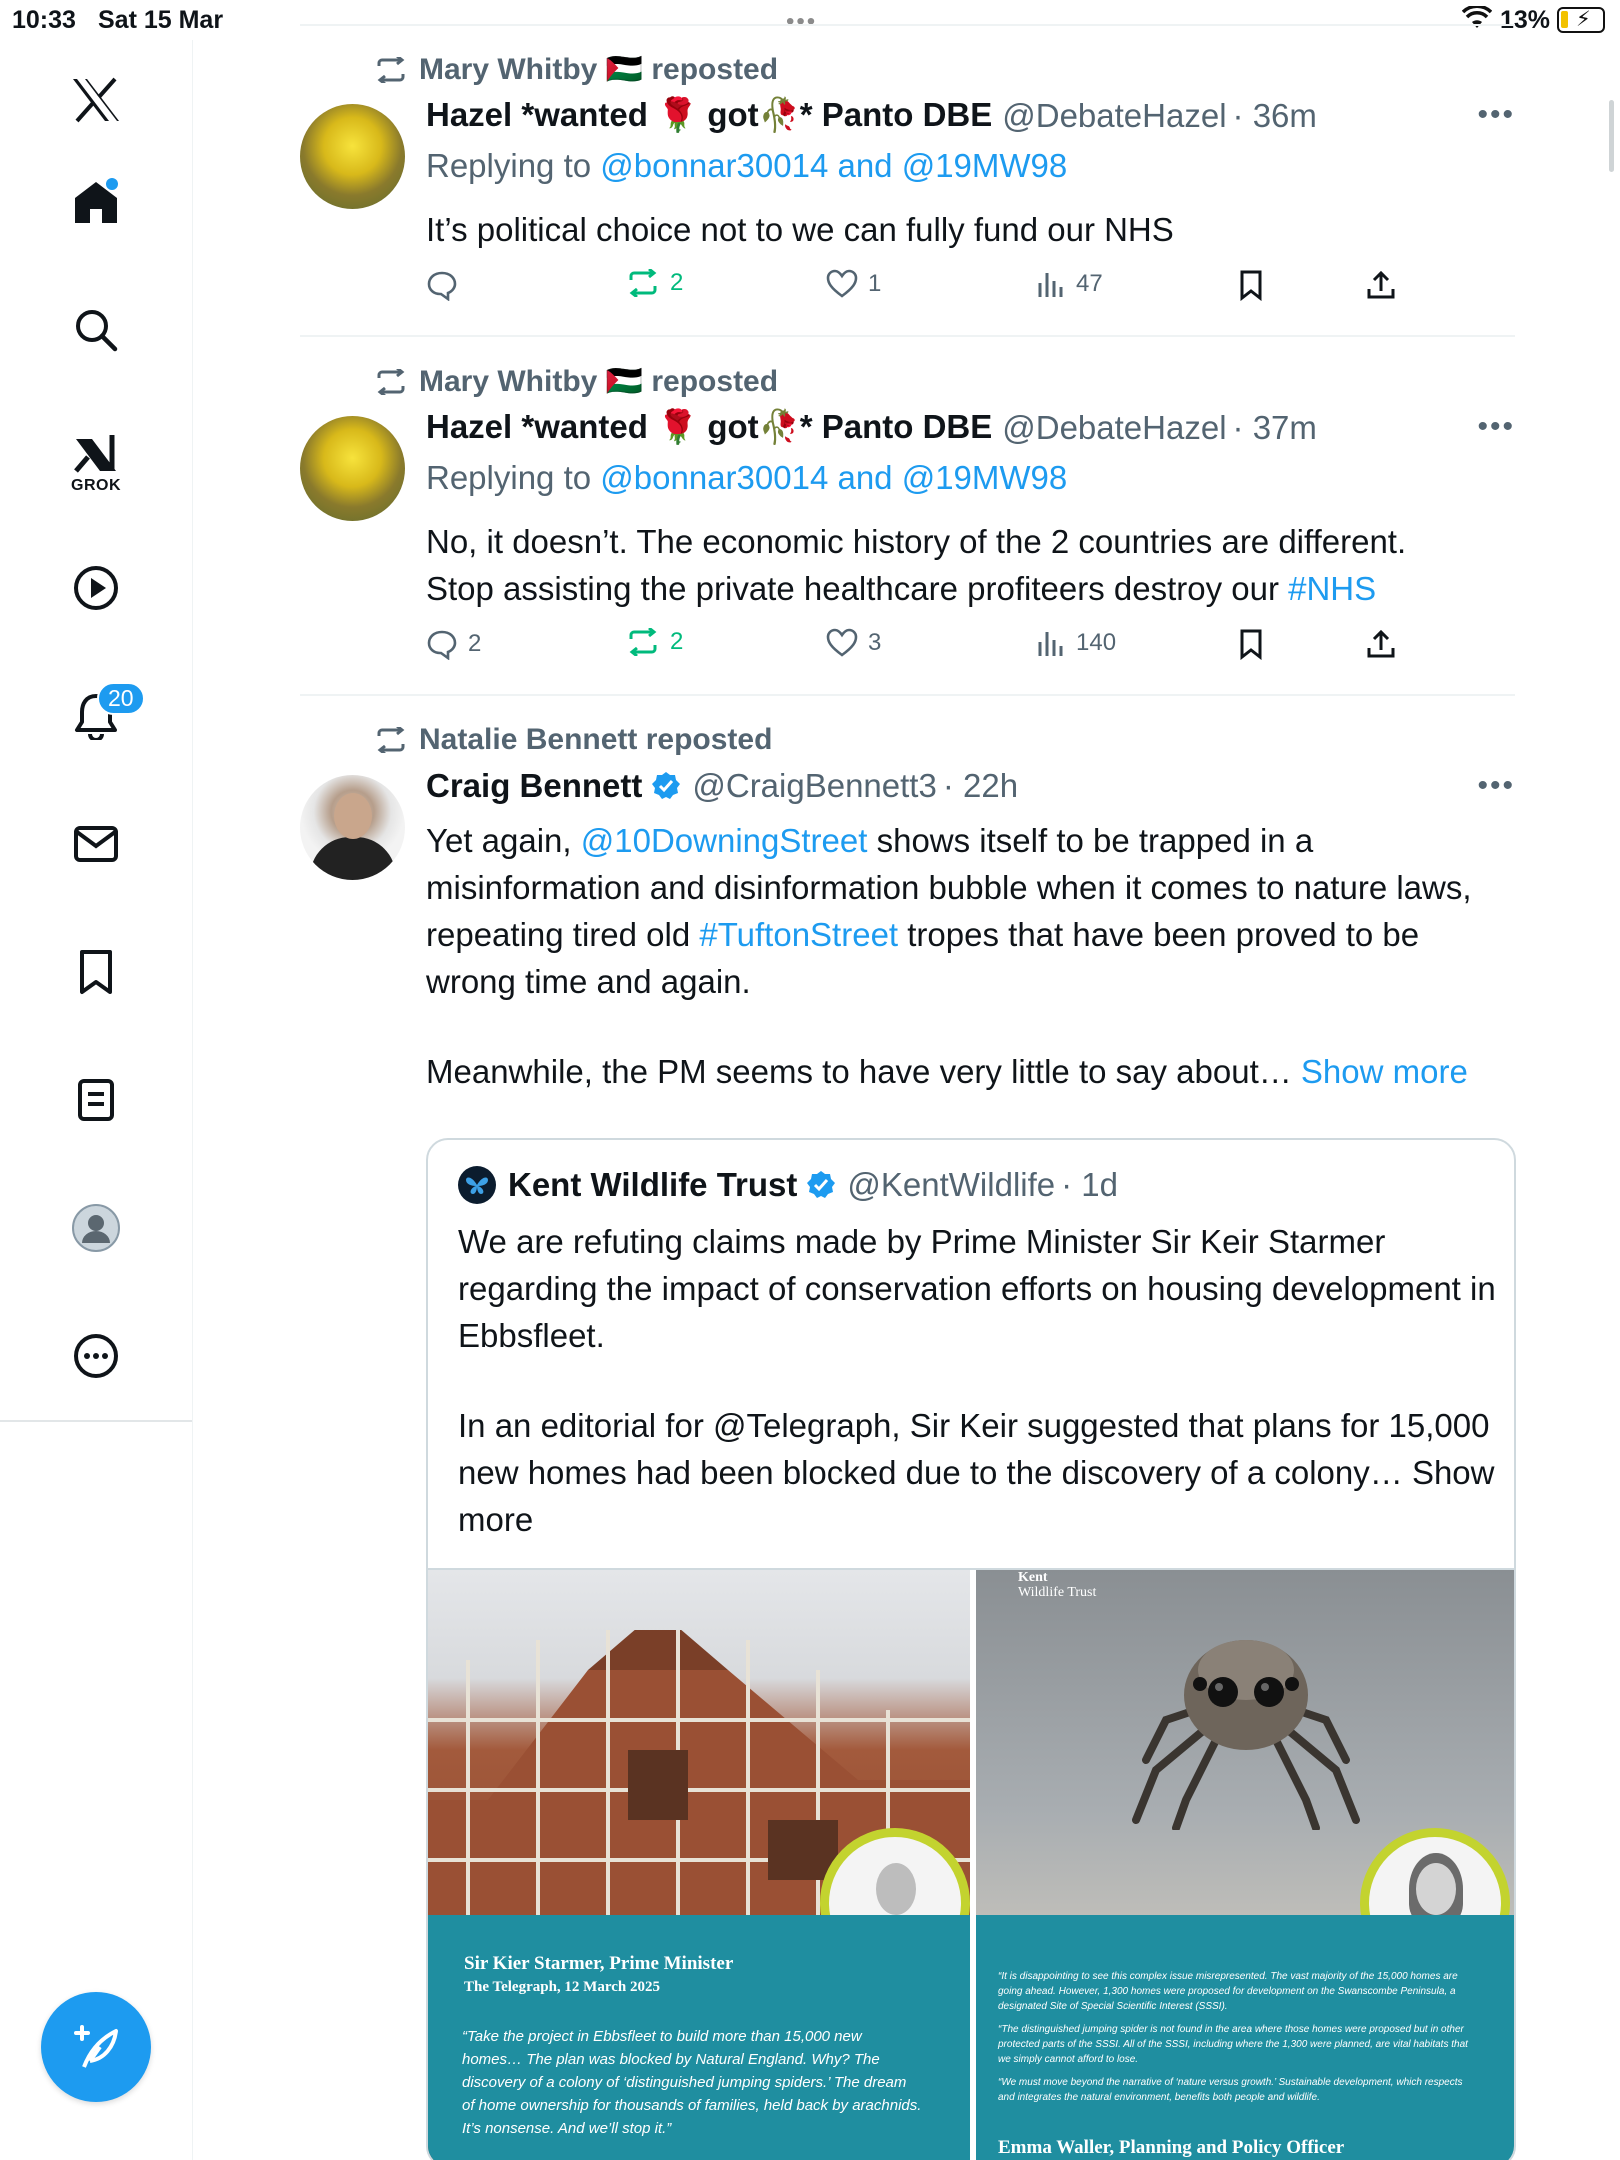 The width and height of the screenshot is (1620, 2160). Describe the element at coordinates (1050, 285) in the screenshot. I see `analytics-icon` at that location.